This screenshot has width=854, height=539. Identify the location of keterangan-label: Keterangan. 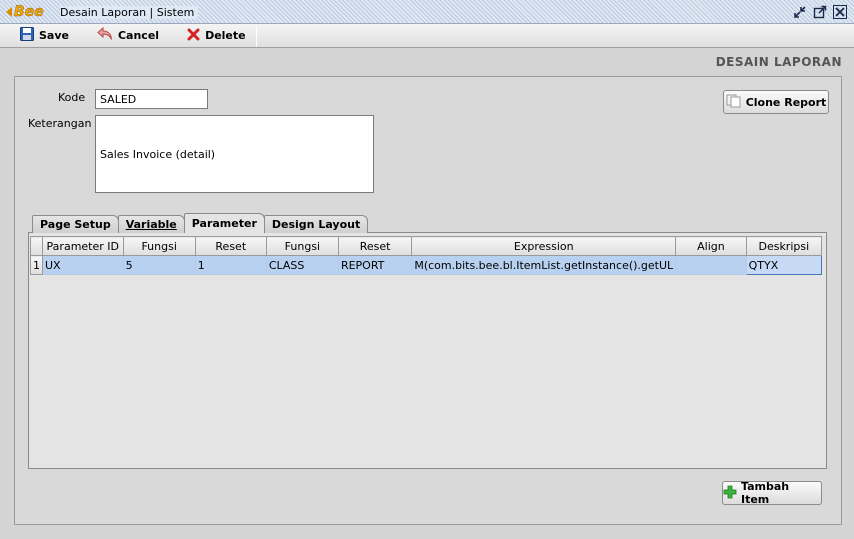
(60, 123).